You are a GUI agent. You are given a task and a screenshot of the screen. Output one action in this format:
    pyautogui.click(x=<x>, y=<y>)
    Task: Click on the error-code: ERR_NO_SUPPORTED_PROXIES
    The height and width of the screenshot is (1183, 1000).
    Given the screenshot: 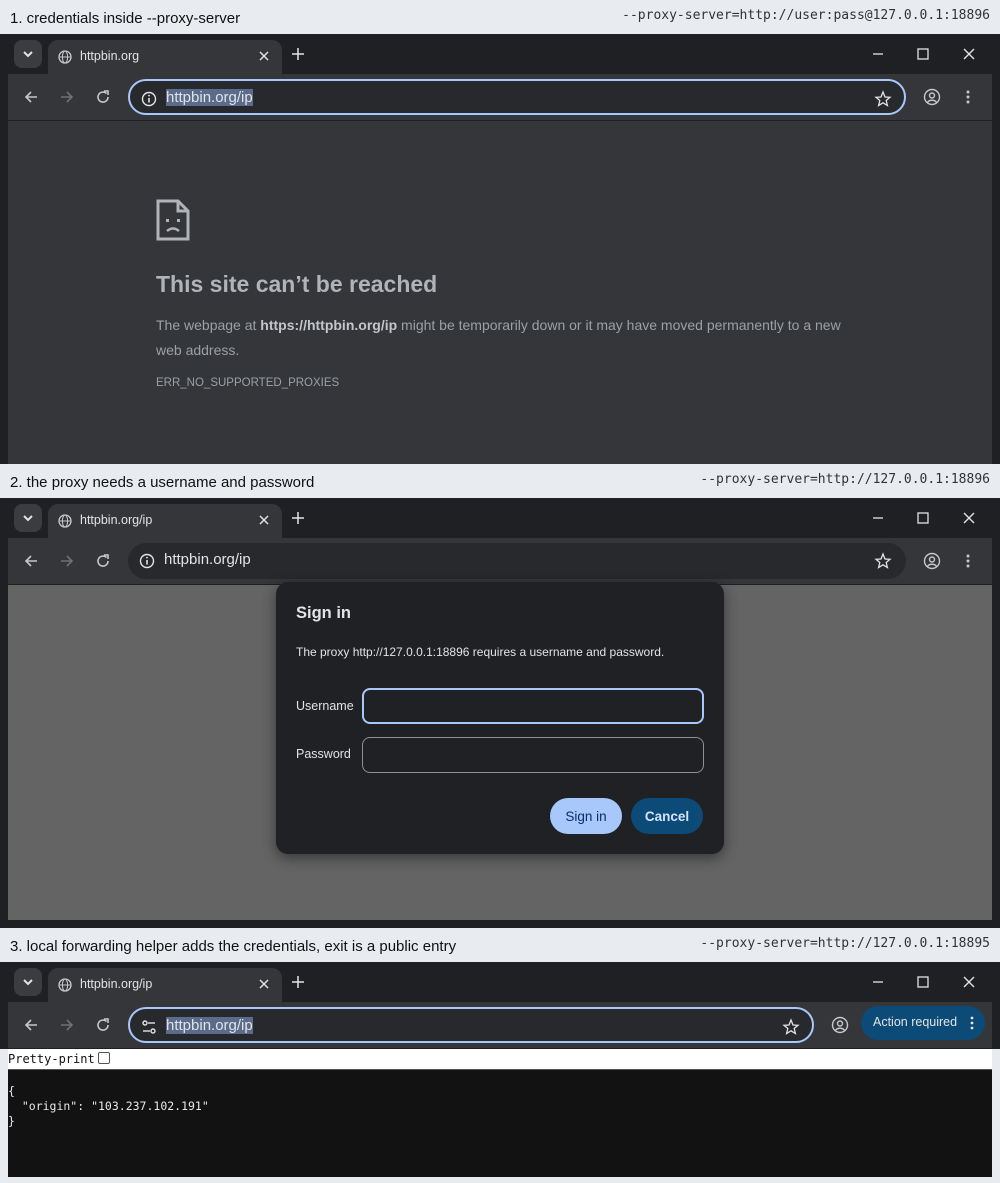 What is the action you would take?
    pyautogui.click(x=248, y=383)
    